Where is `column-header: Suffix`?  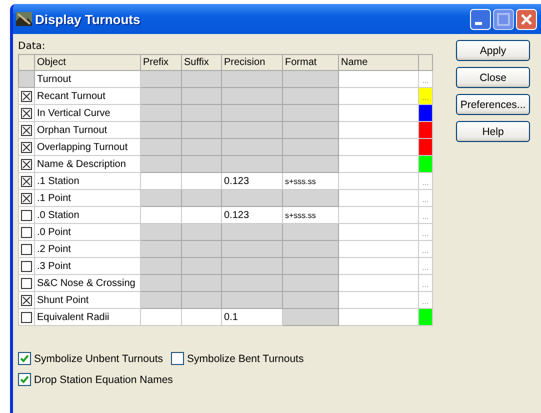
column-header: Suffix is located at coordinates (202, 62).